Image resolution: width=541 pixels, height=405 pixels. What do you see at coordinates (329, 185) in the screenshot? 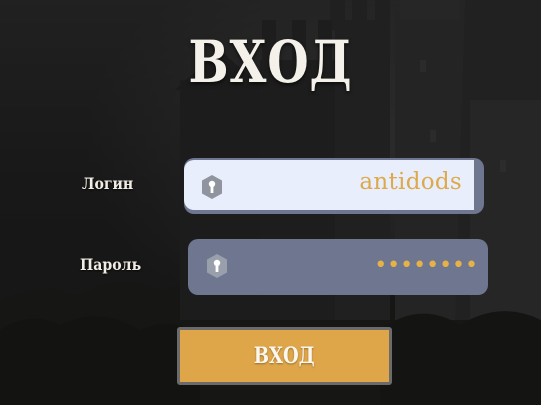
I see `login-input: antidods` at bounding box center [329, 185].